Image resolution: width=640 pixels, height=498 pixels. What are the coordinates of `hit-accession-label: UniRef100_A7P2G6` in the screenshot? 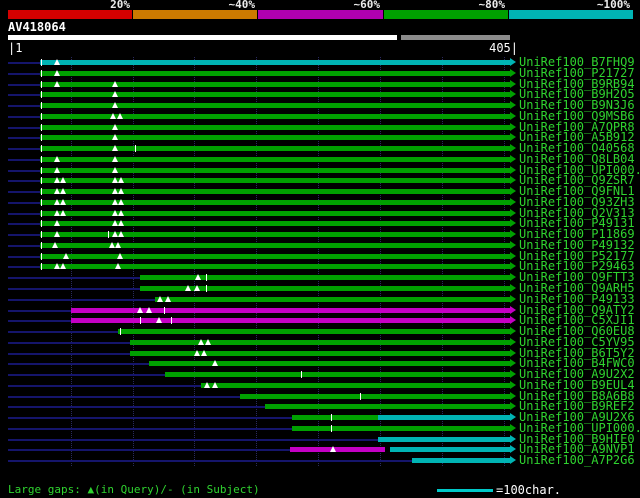 It's located at (577, 460).